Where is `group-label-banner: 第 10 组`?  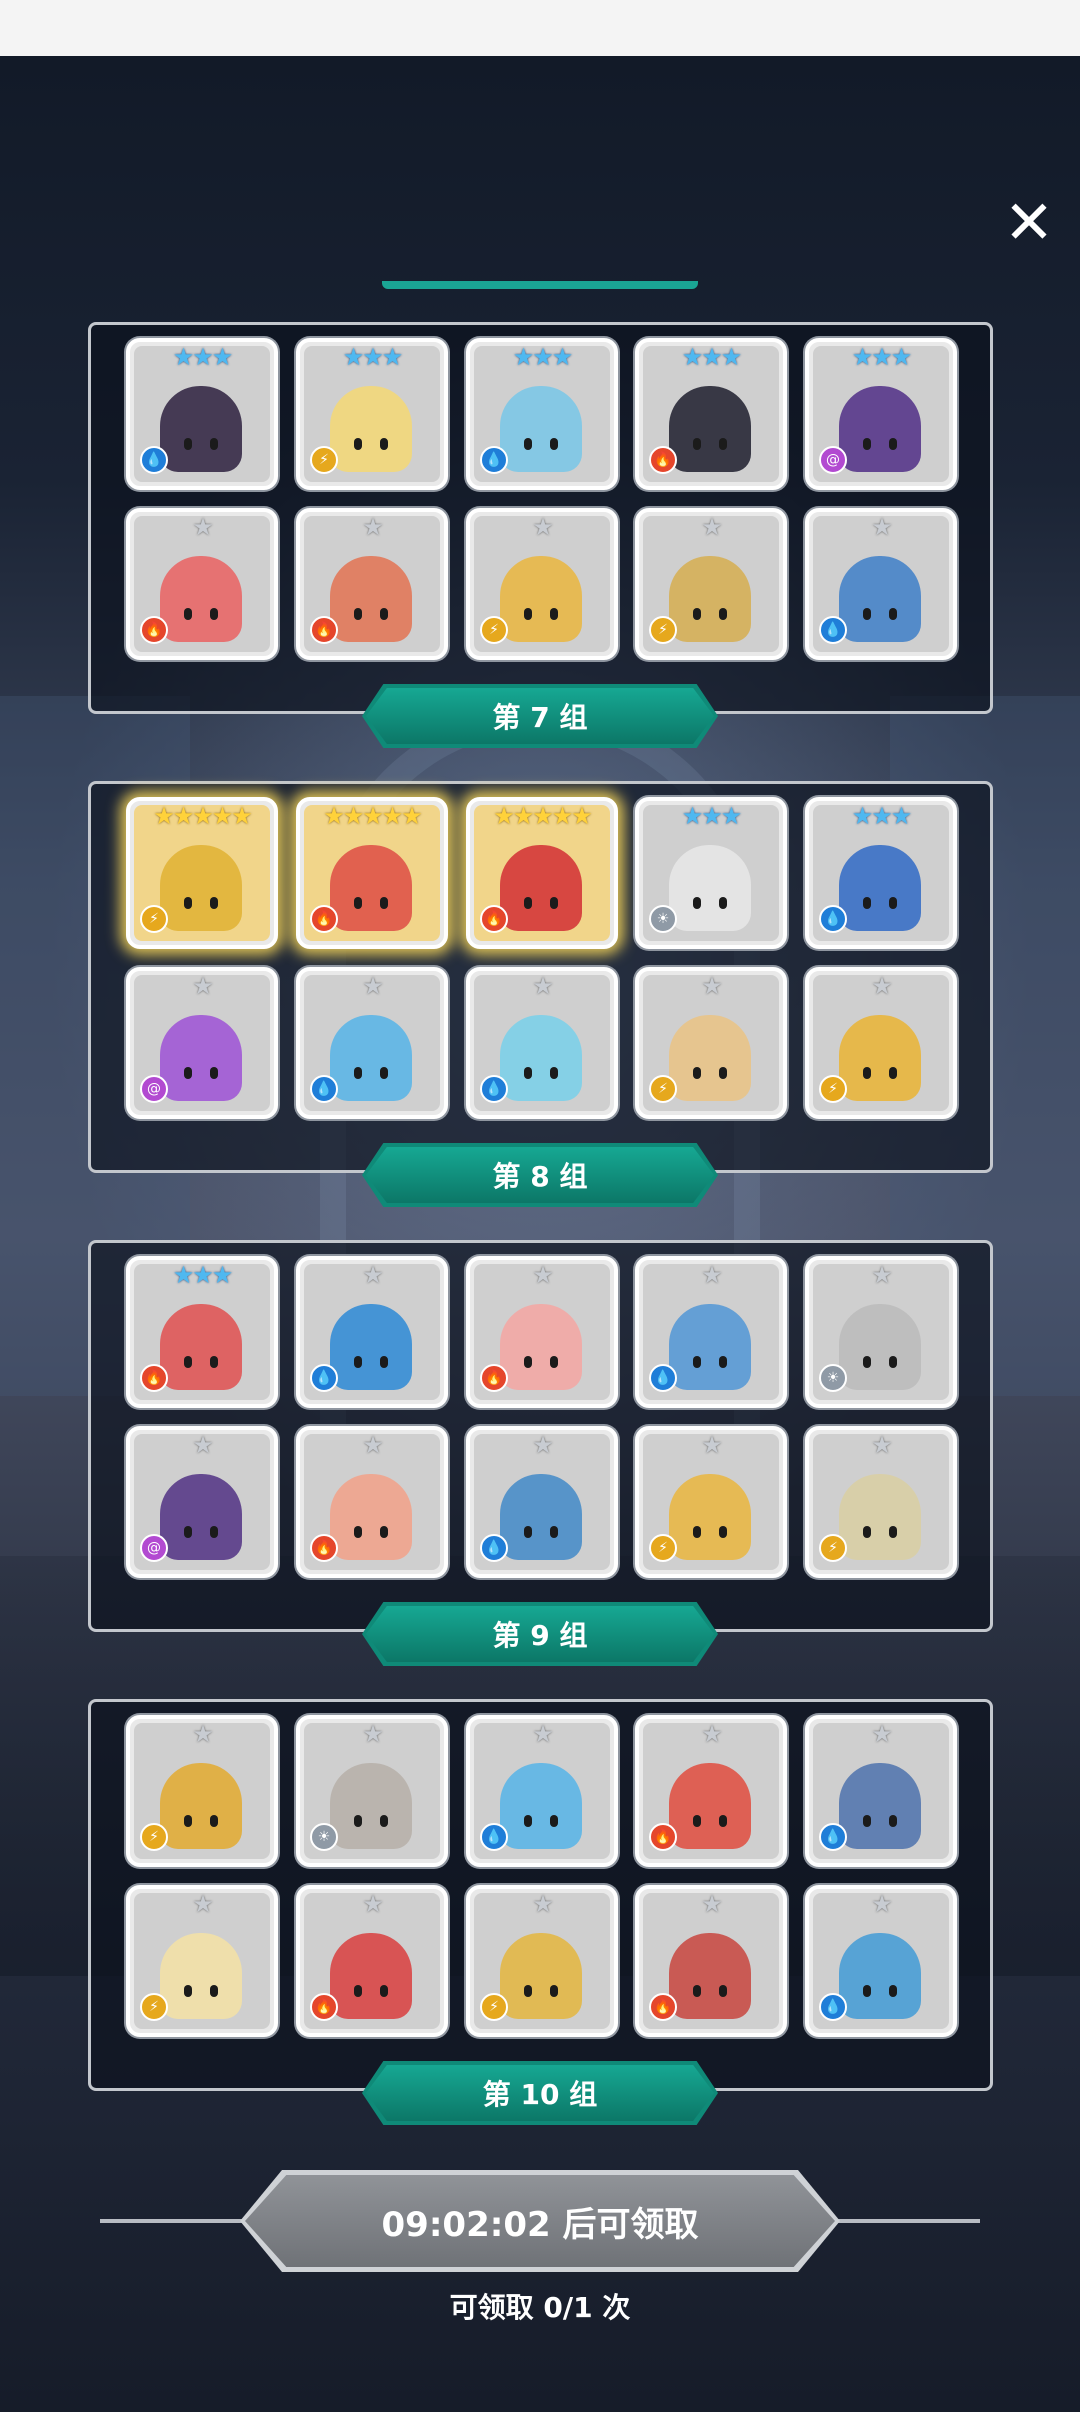
group-label-banner: 第 10 组 is located at coordinates (540, 2093).